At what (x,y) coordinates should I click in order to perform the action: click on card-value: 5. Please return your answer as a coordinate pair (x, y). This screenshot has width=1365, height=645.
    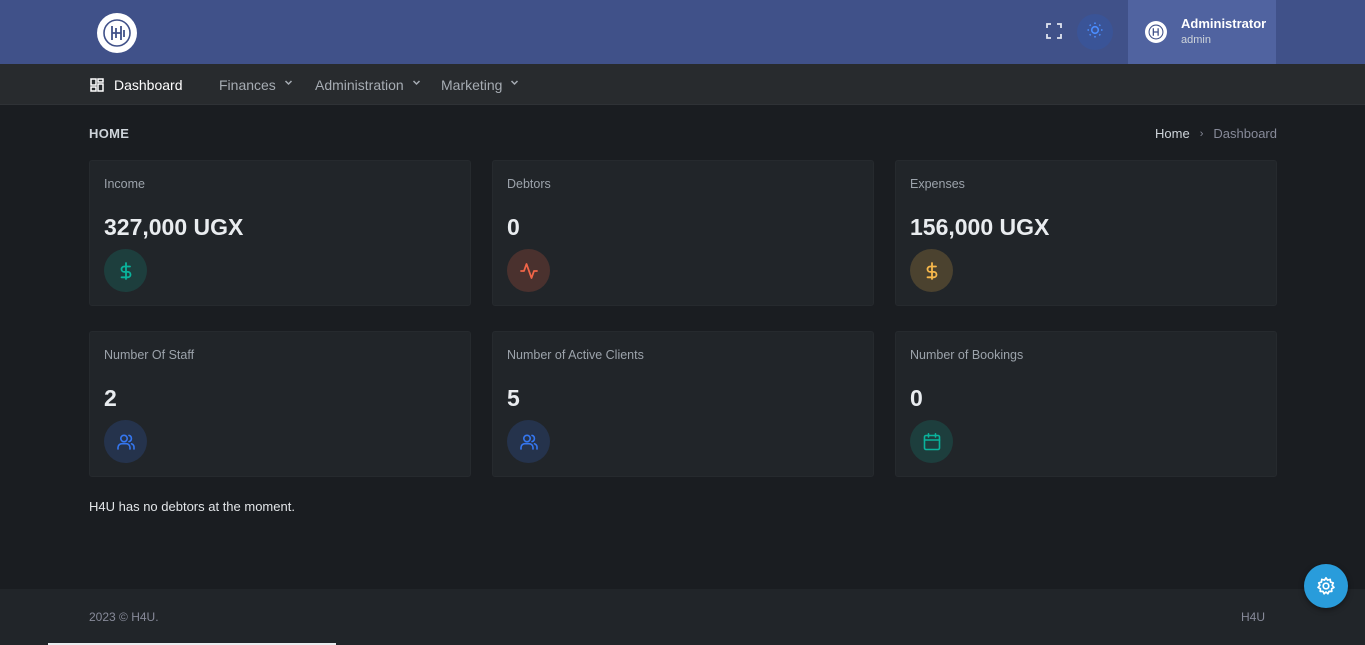
    Looking at the image, I should click on (513, 398).